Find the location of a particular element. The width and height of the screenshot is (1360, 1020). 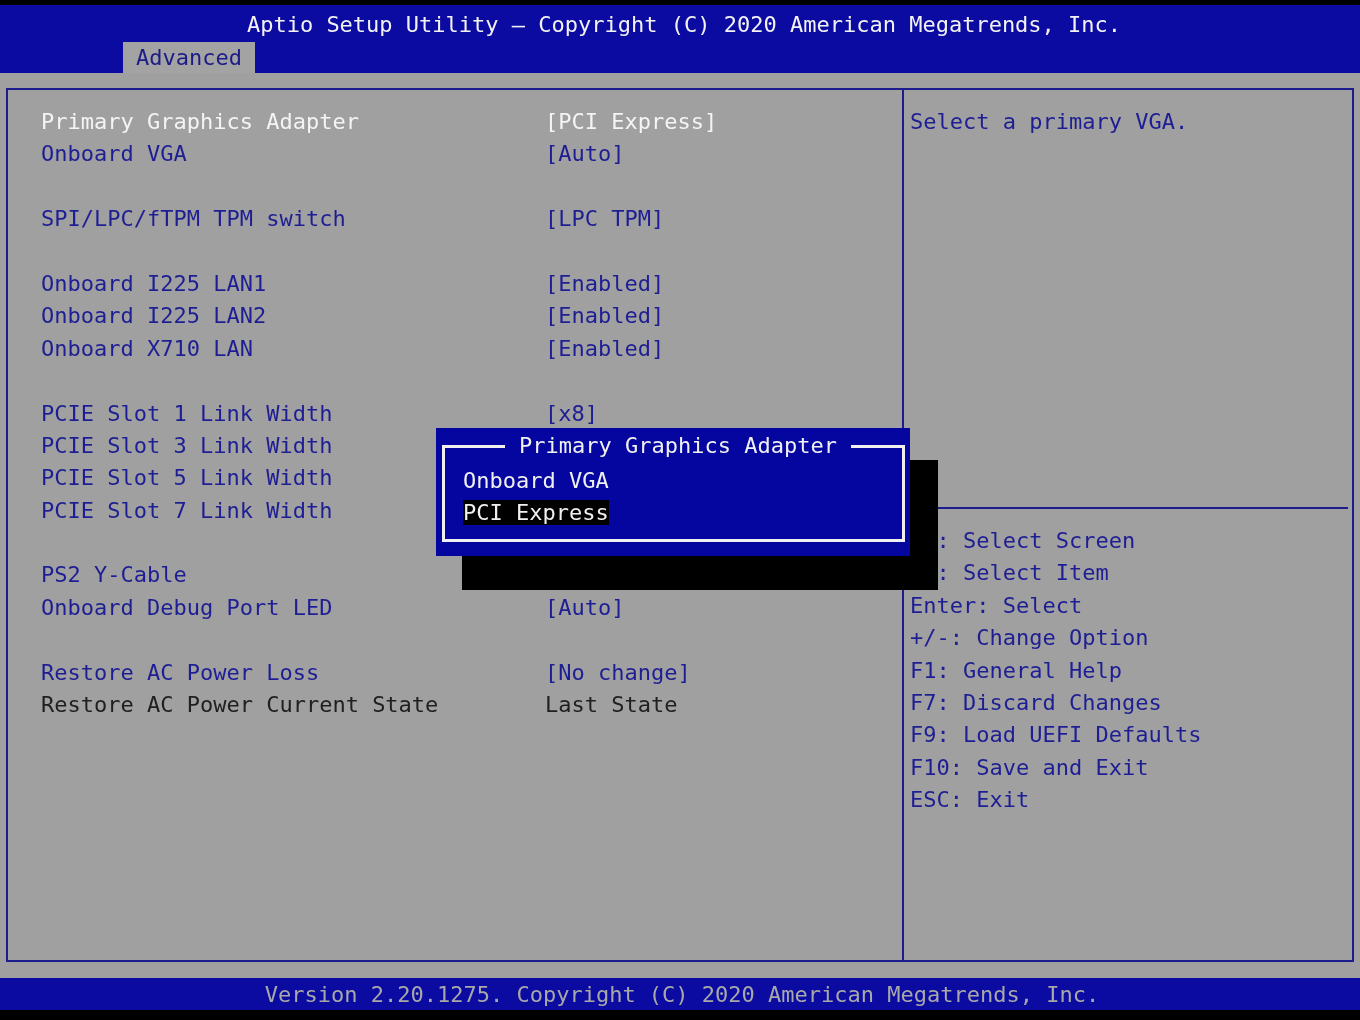

key-hint: F9: Load UEFI Defaults is located at coordinates (1056, 735).